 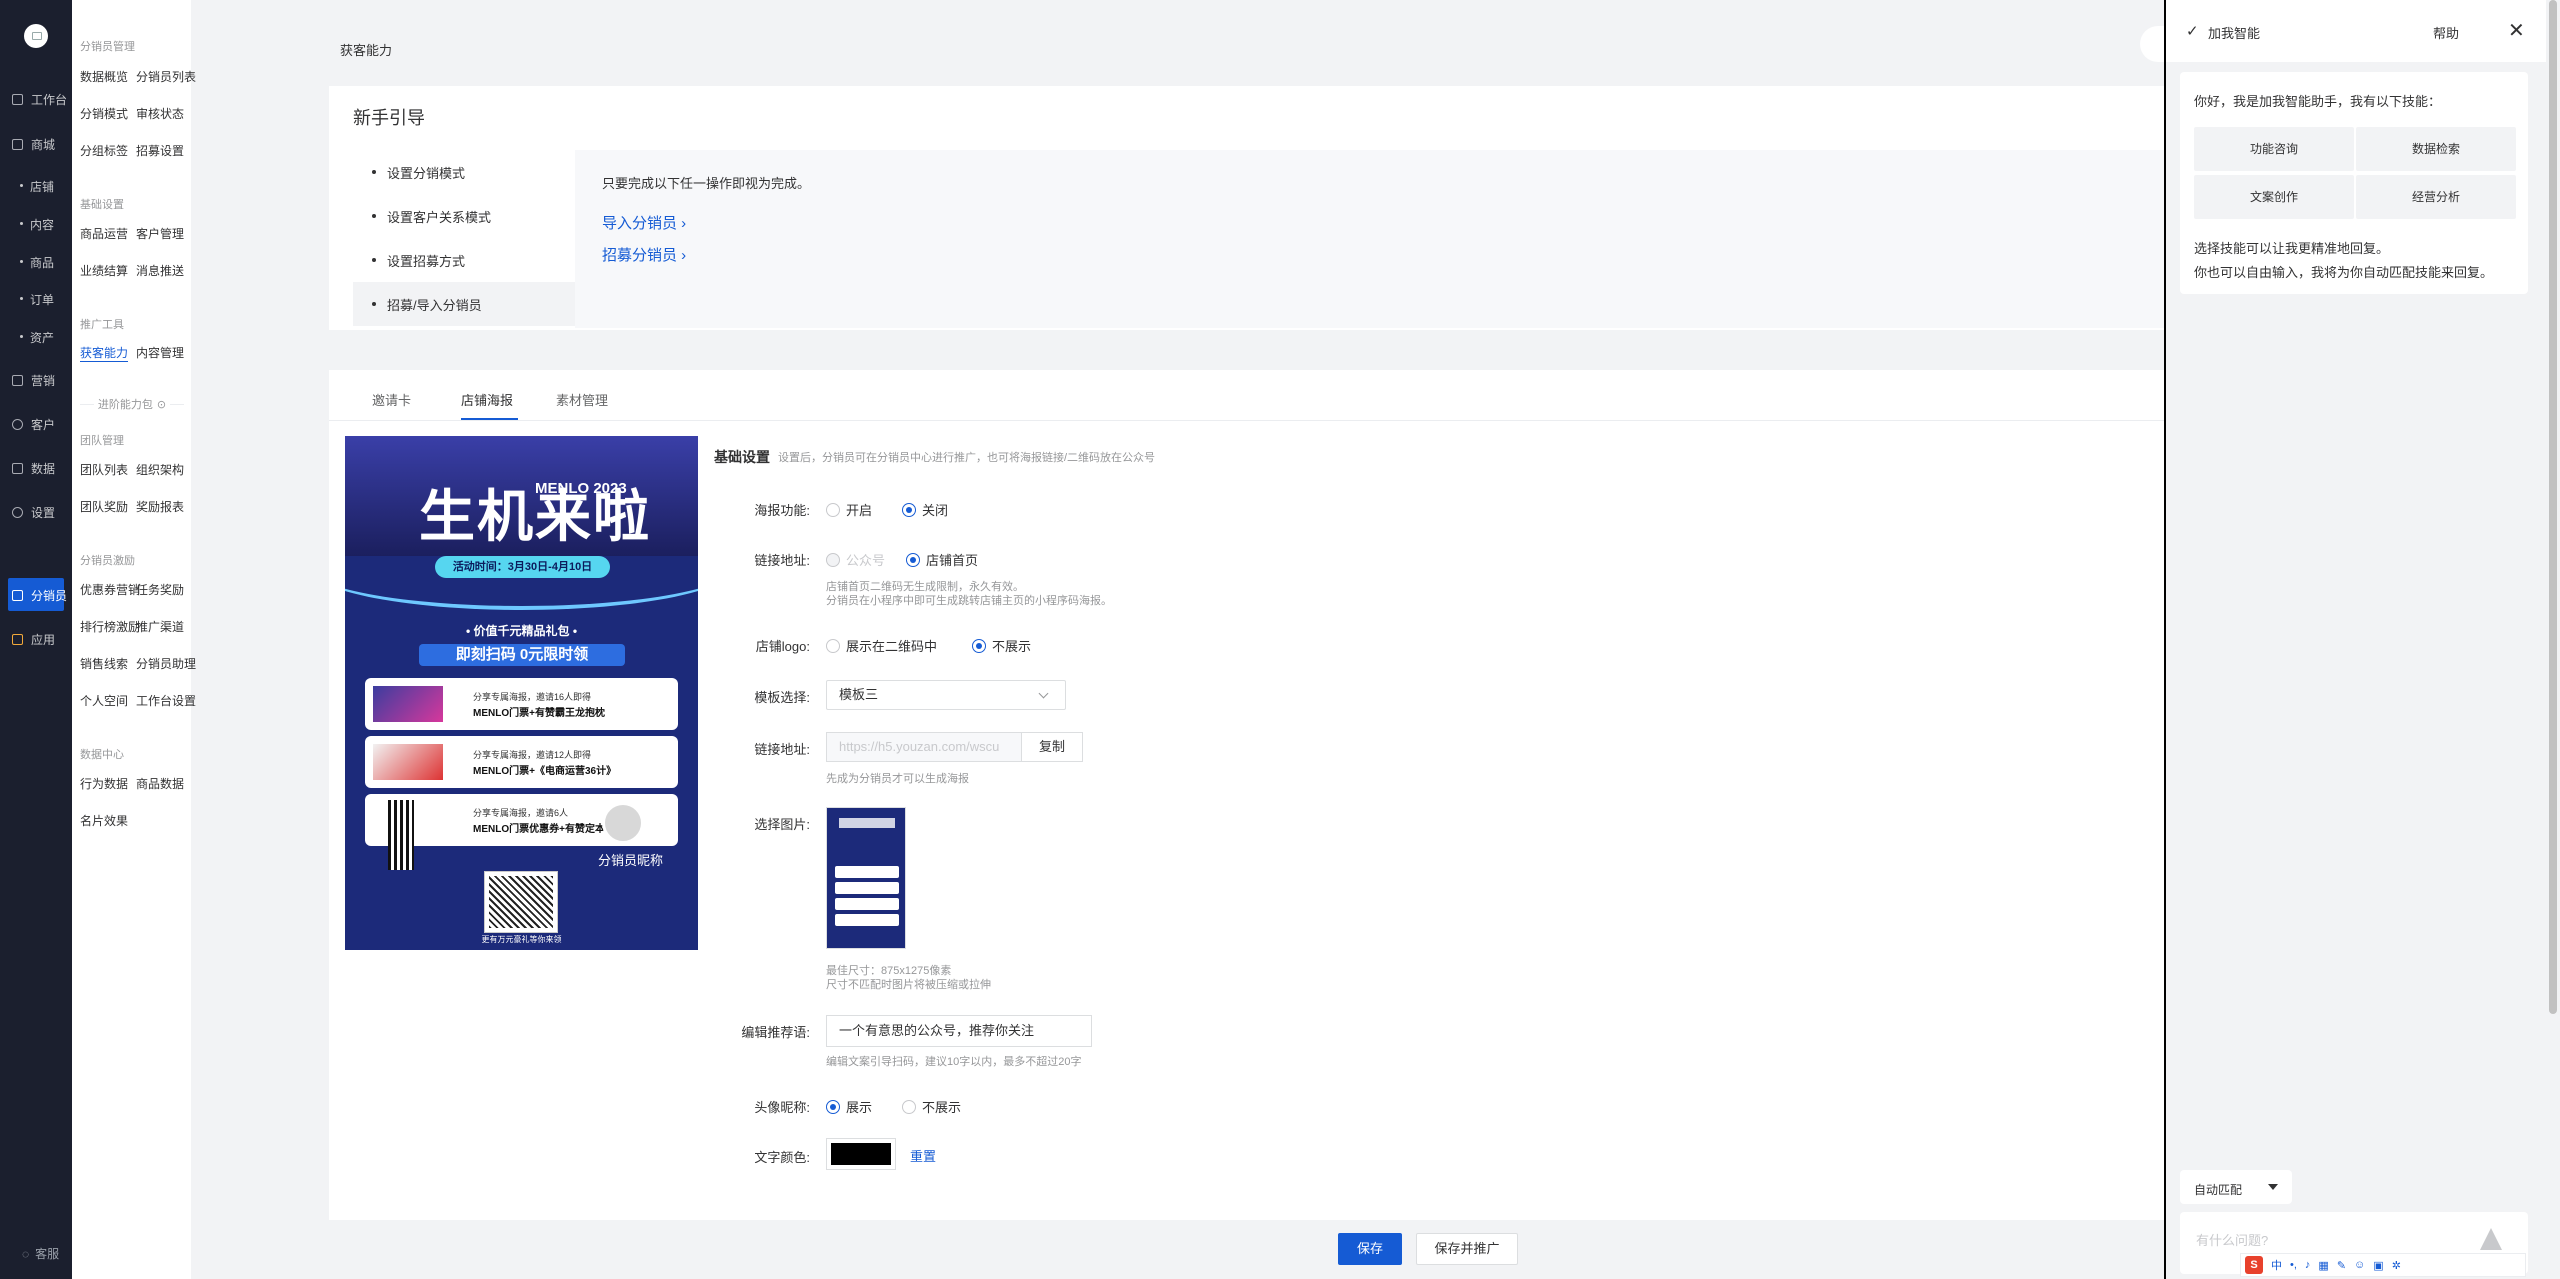 What do you see at coordinates (931, 1106) in the screenshot?
I see `radio-avatar-hide: 不展示` at bounding box center [931, 1106].